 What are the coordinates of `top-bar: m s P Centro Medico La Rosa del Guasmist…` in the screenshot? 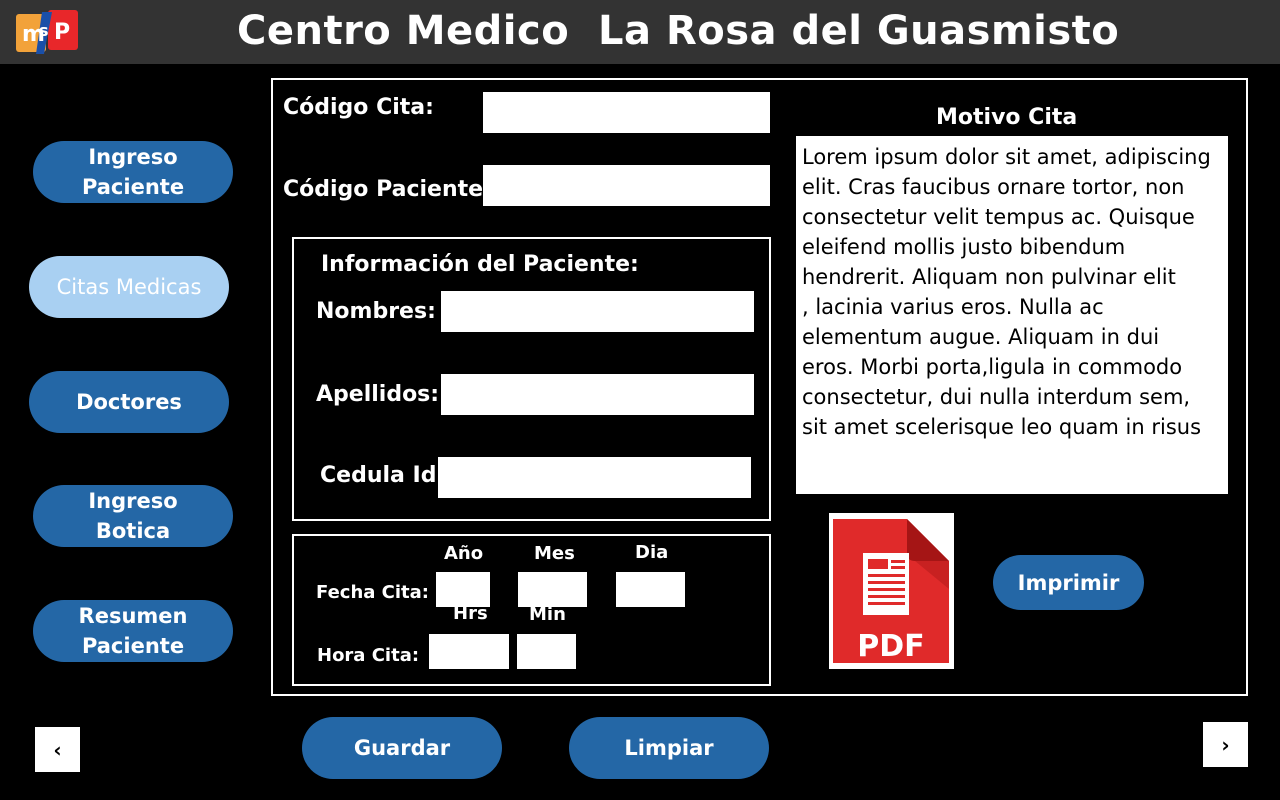 It's located at (640, 32).